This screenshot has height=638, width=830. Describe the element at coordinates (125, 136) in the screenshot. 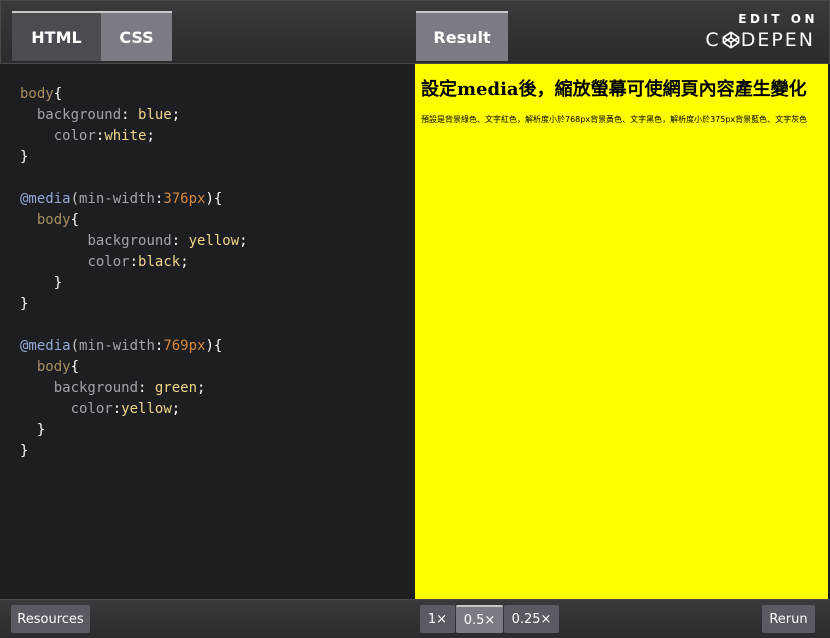

I see `code-token: white` at that location.